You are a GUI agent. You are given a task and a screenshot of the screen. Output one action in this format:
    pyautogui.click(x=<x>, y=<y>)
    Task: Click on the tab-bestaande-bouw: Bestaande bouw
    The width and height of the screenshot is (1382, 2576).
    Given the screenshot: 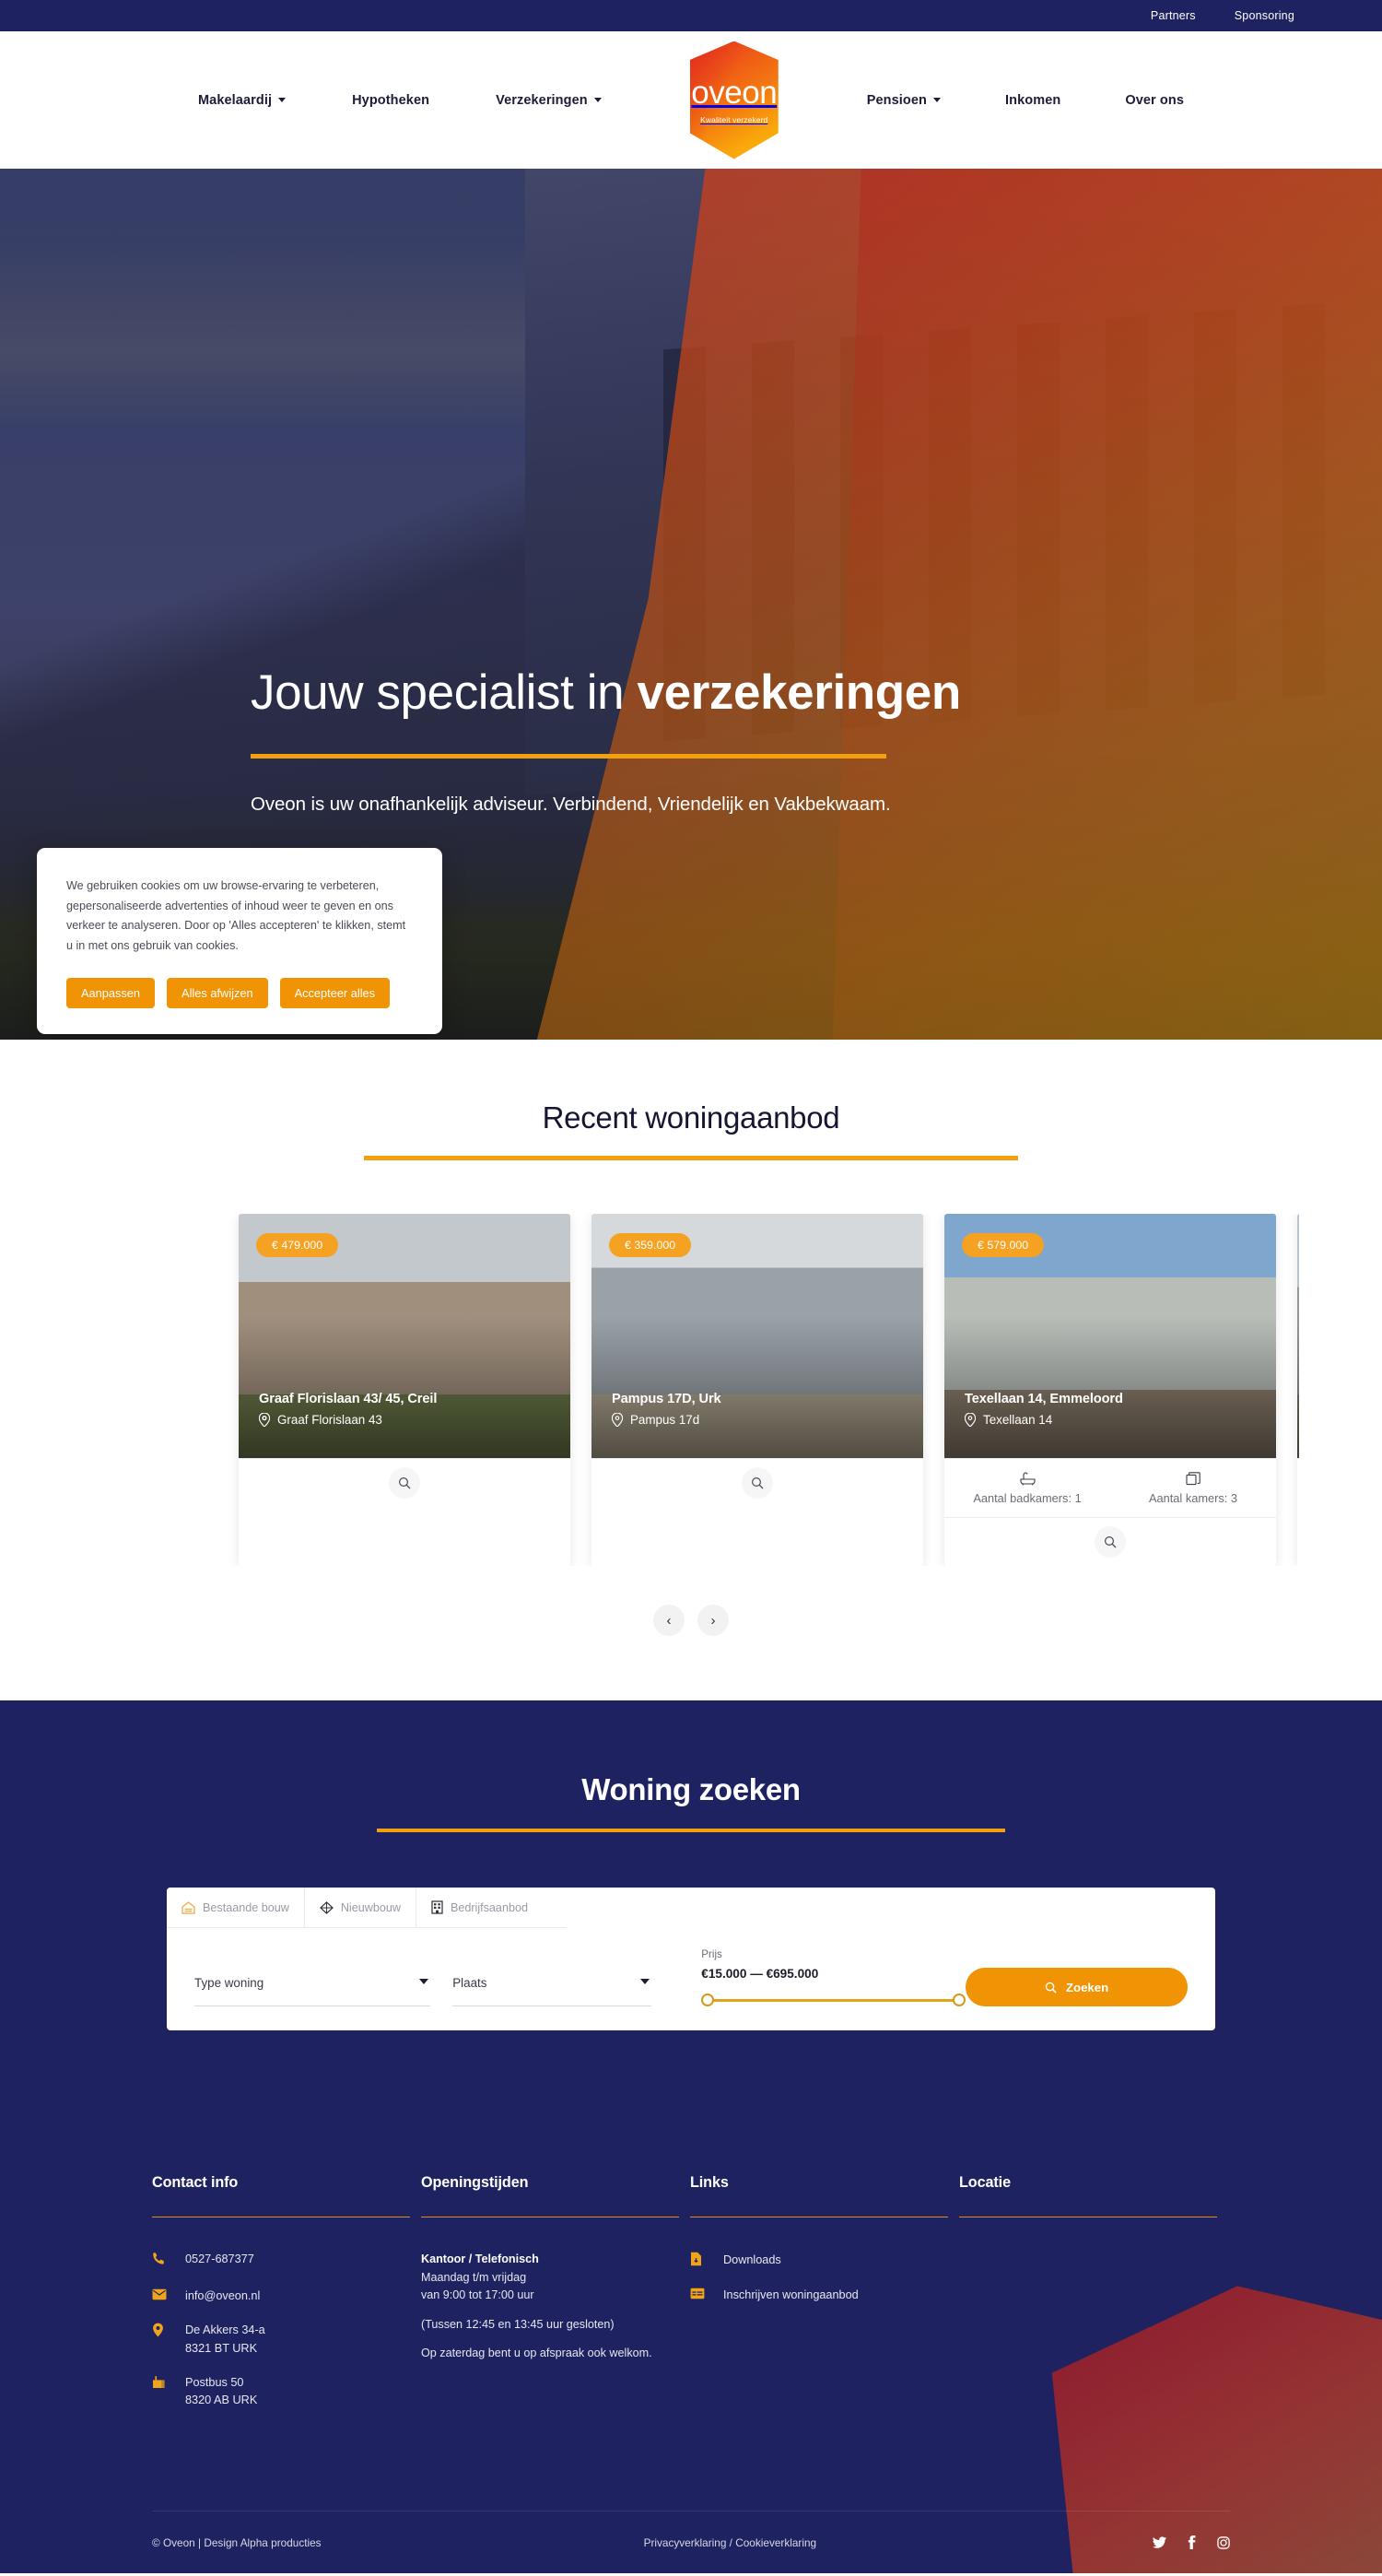 What is the action you would take?
    pyautogui.click(x=236, y=1907)
    